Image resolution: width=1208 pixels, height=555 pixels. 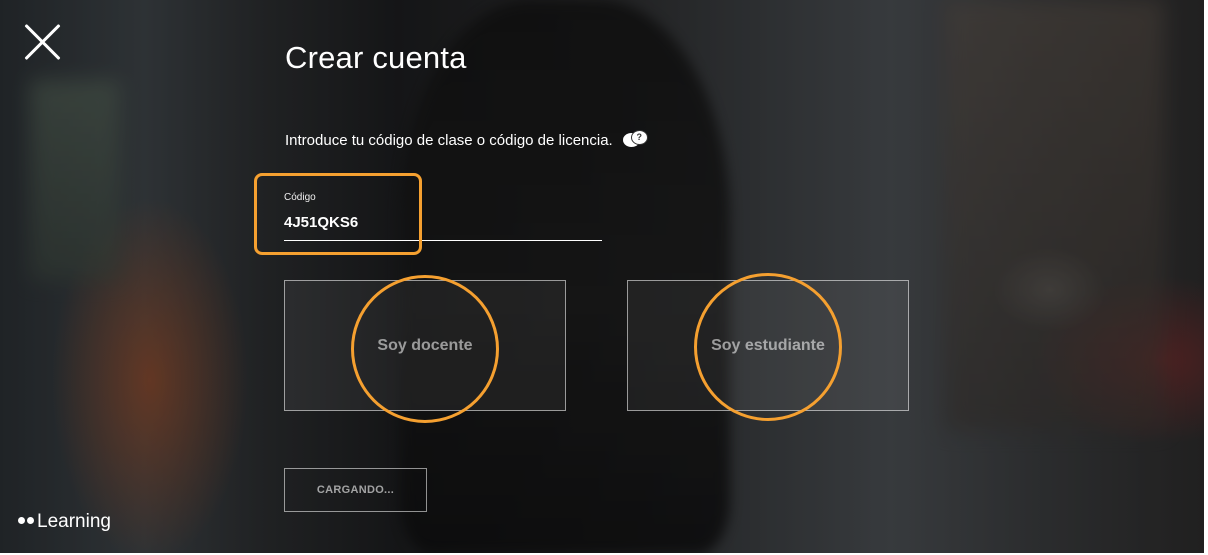 I want to click on code-field: Código, so click(x=443, y=214).